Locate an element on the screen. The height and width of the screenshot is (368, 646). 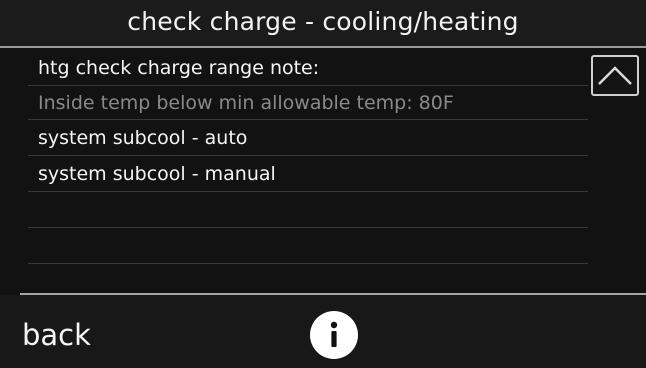
chevron-up-icon is located at coordinates (615, 75).